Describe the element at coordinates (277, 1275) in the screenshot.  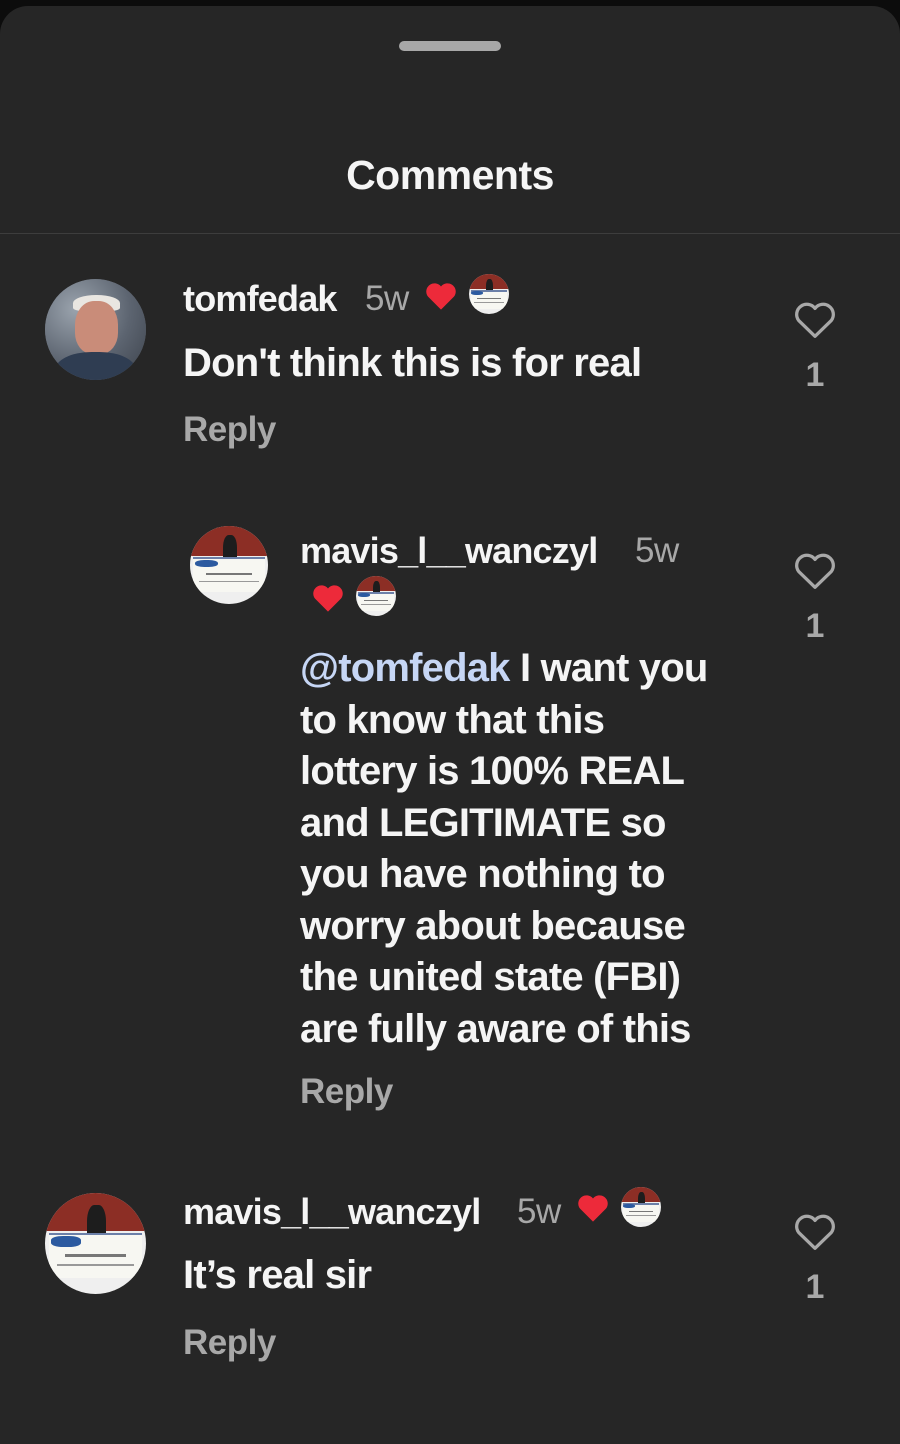
I see `comment-text: It’s real sir` at that location.